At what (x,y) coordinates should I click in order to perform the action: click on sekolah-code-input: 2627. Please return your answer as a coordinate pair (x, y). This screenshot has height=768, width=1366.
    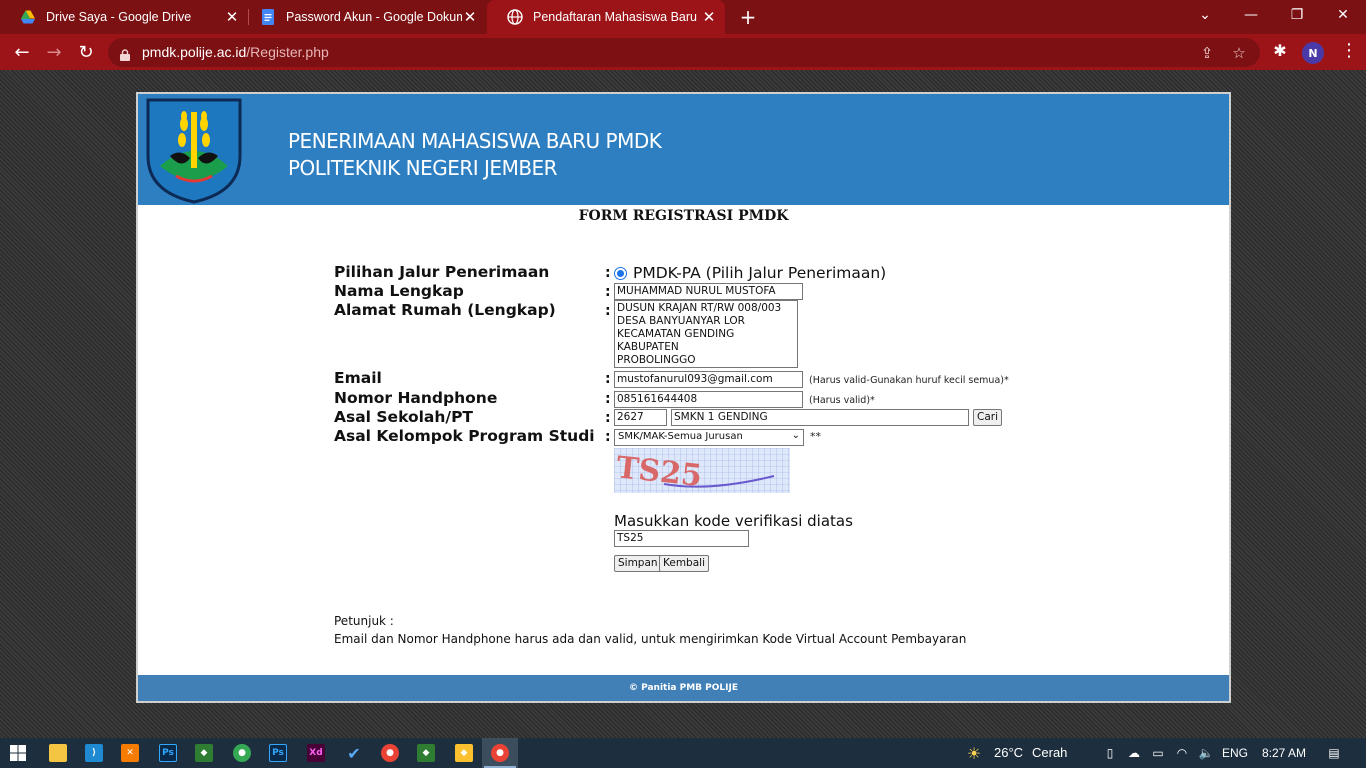
    Looking at the image, I should click on (640, 417).